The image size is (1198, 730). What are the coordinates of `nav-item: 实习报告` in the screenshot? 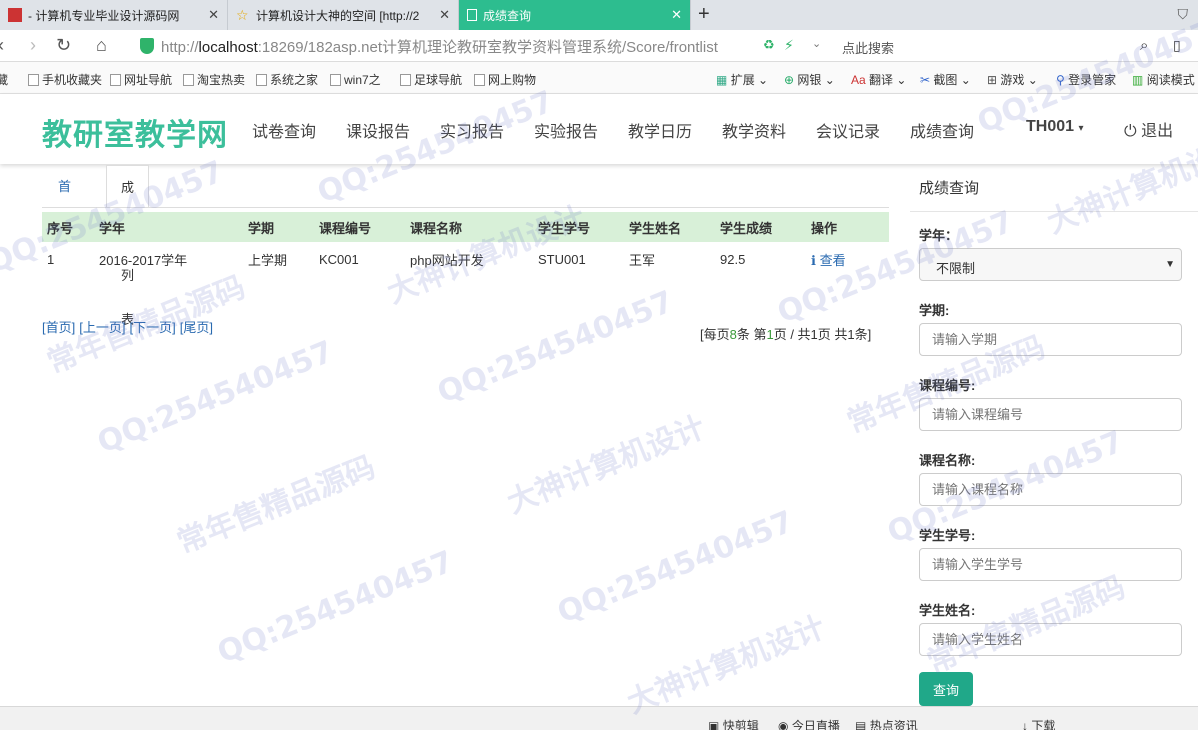 It's located at (472, 130).